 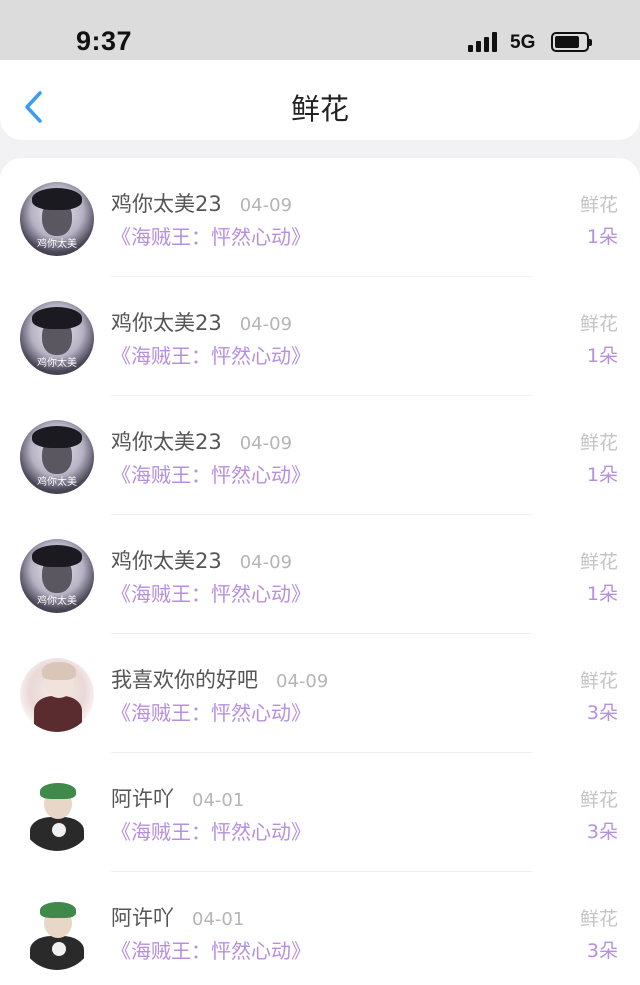 What do you see at coordinates (571, 42) in the screenshot?
I see `battery-icon` at bounding box center [571, 42].